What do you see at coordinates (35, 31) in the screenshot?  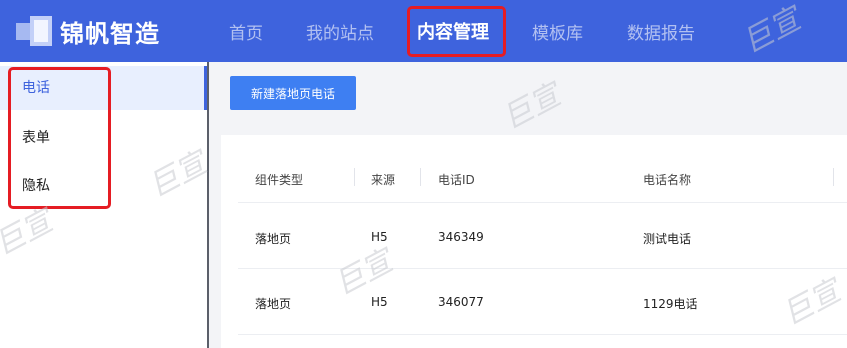 I see `brand-logo-icon` at bounding box center [35, 31].